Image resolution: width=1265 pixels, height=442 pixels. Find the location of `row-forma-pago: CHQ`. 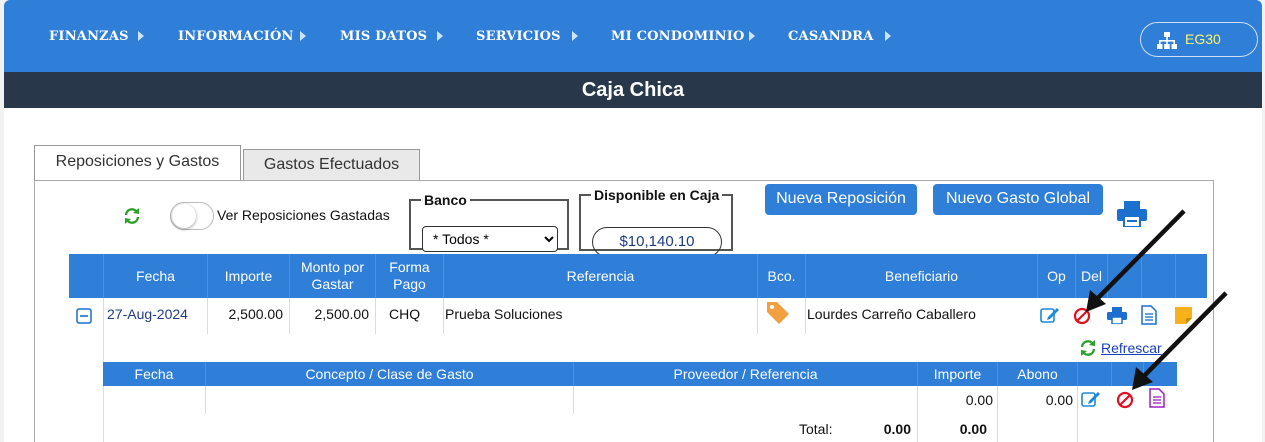

row-forma-pago: CHQ is located at coordinates (405, 314).